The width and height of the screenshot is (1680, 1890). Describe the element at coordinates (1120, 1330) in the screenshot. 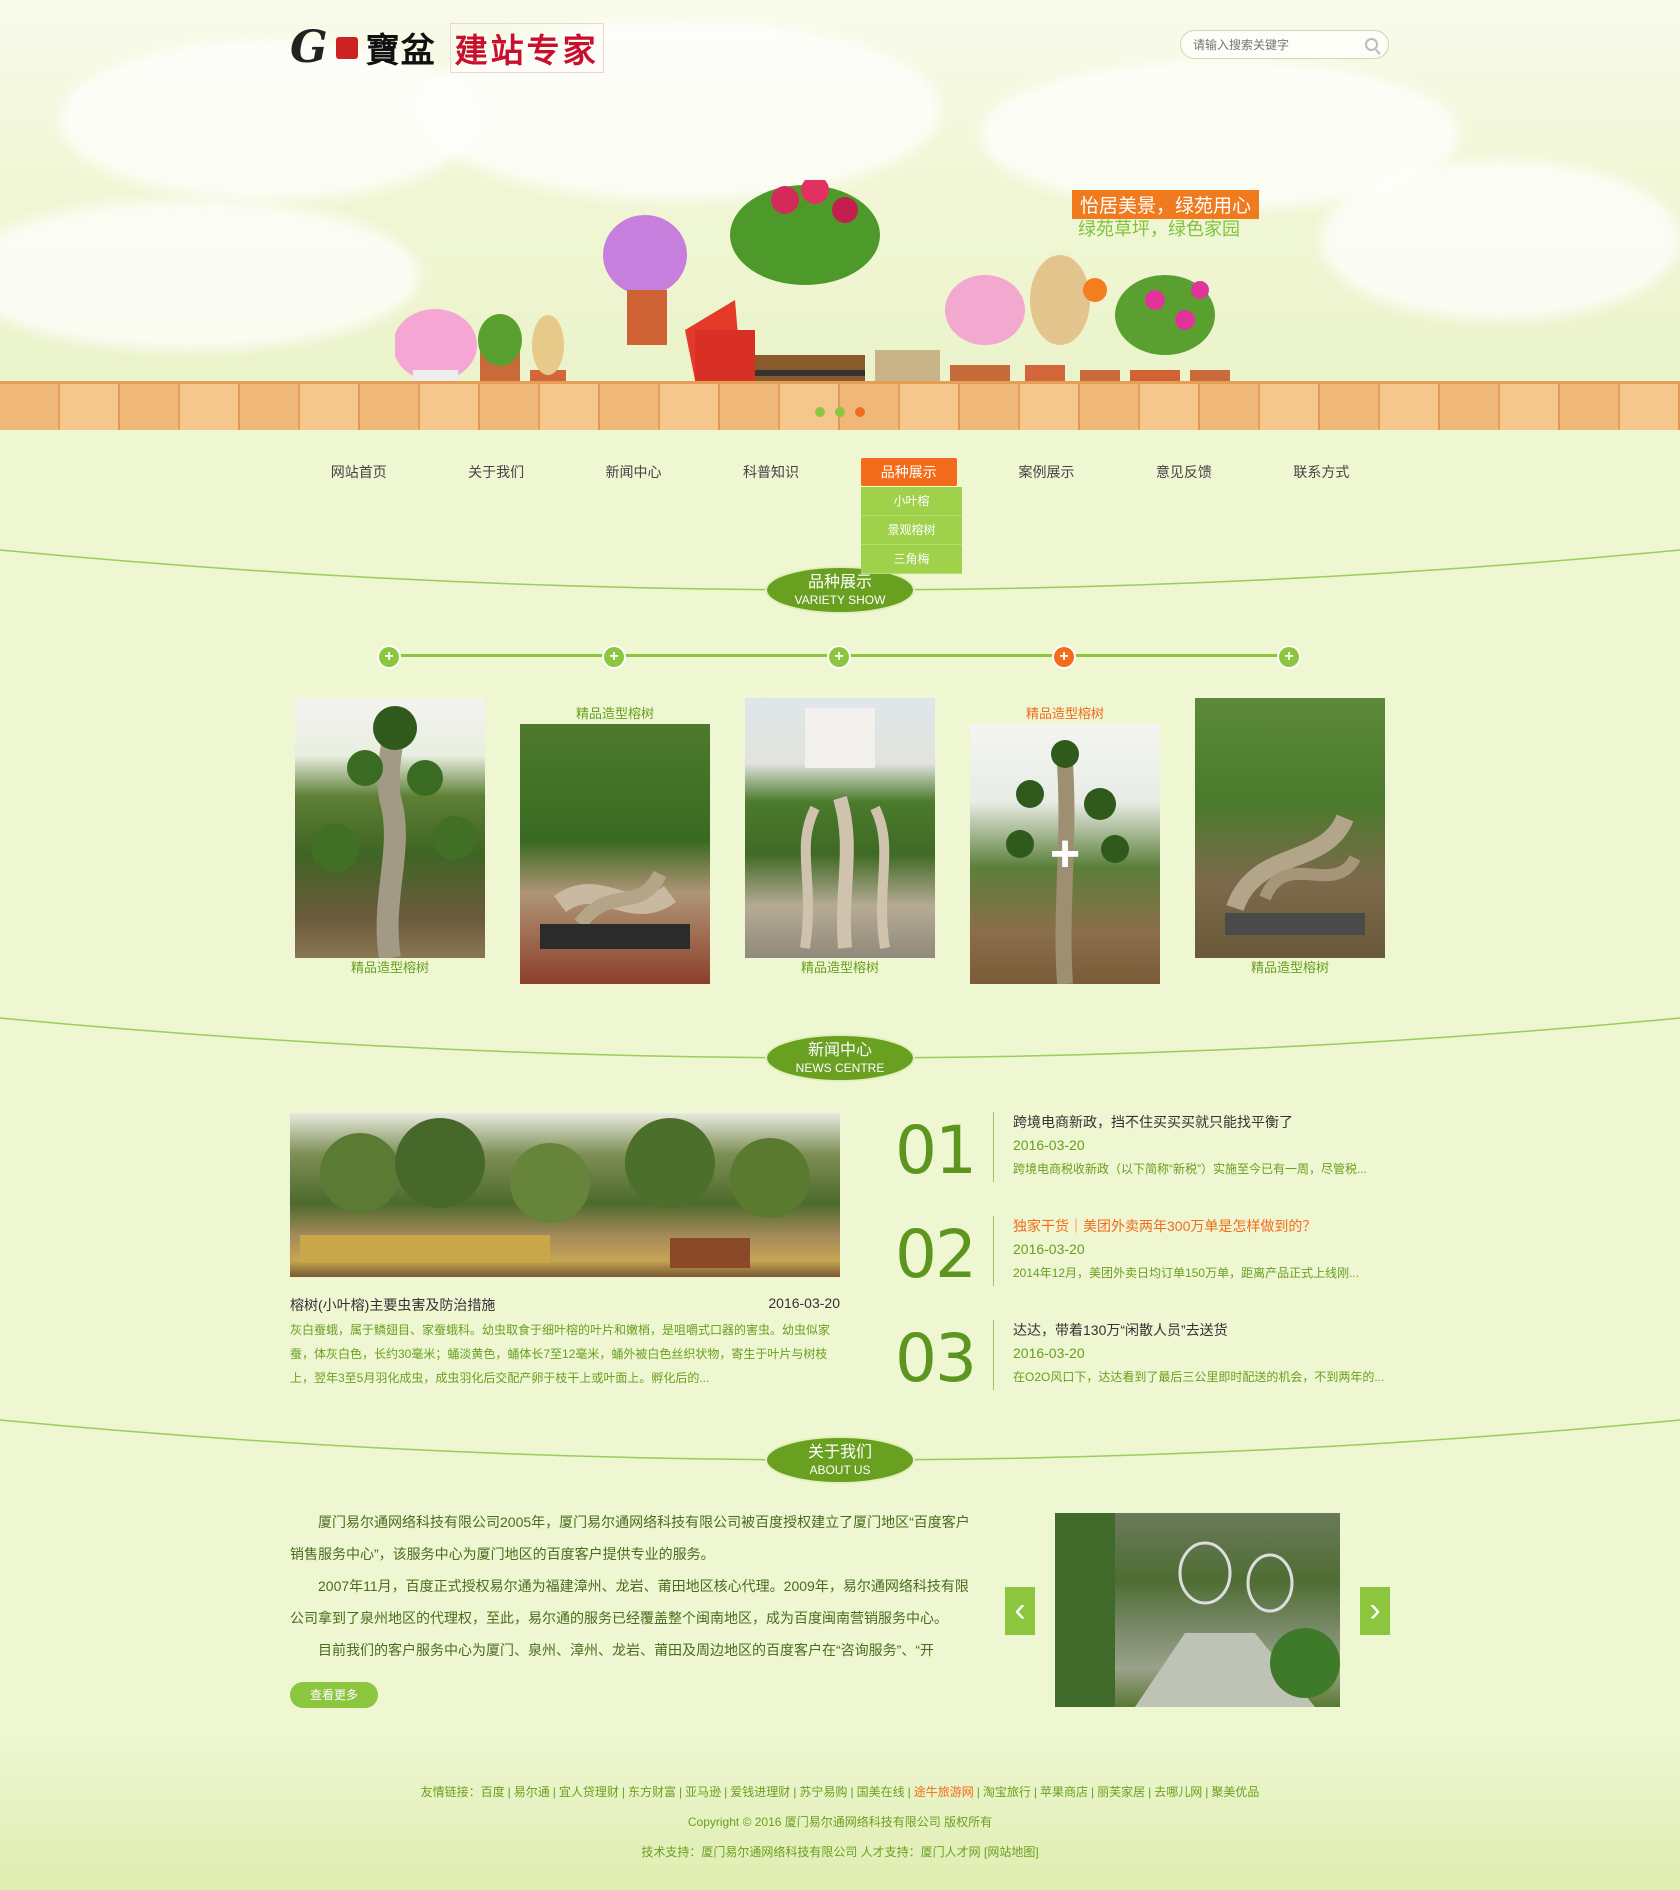

I see `news-item-title: 达达，带着130万“闲散人员”去送货` at that location.